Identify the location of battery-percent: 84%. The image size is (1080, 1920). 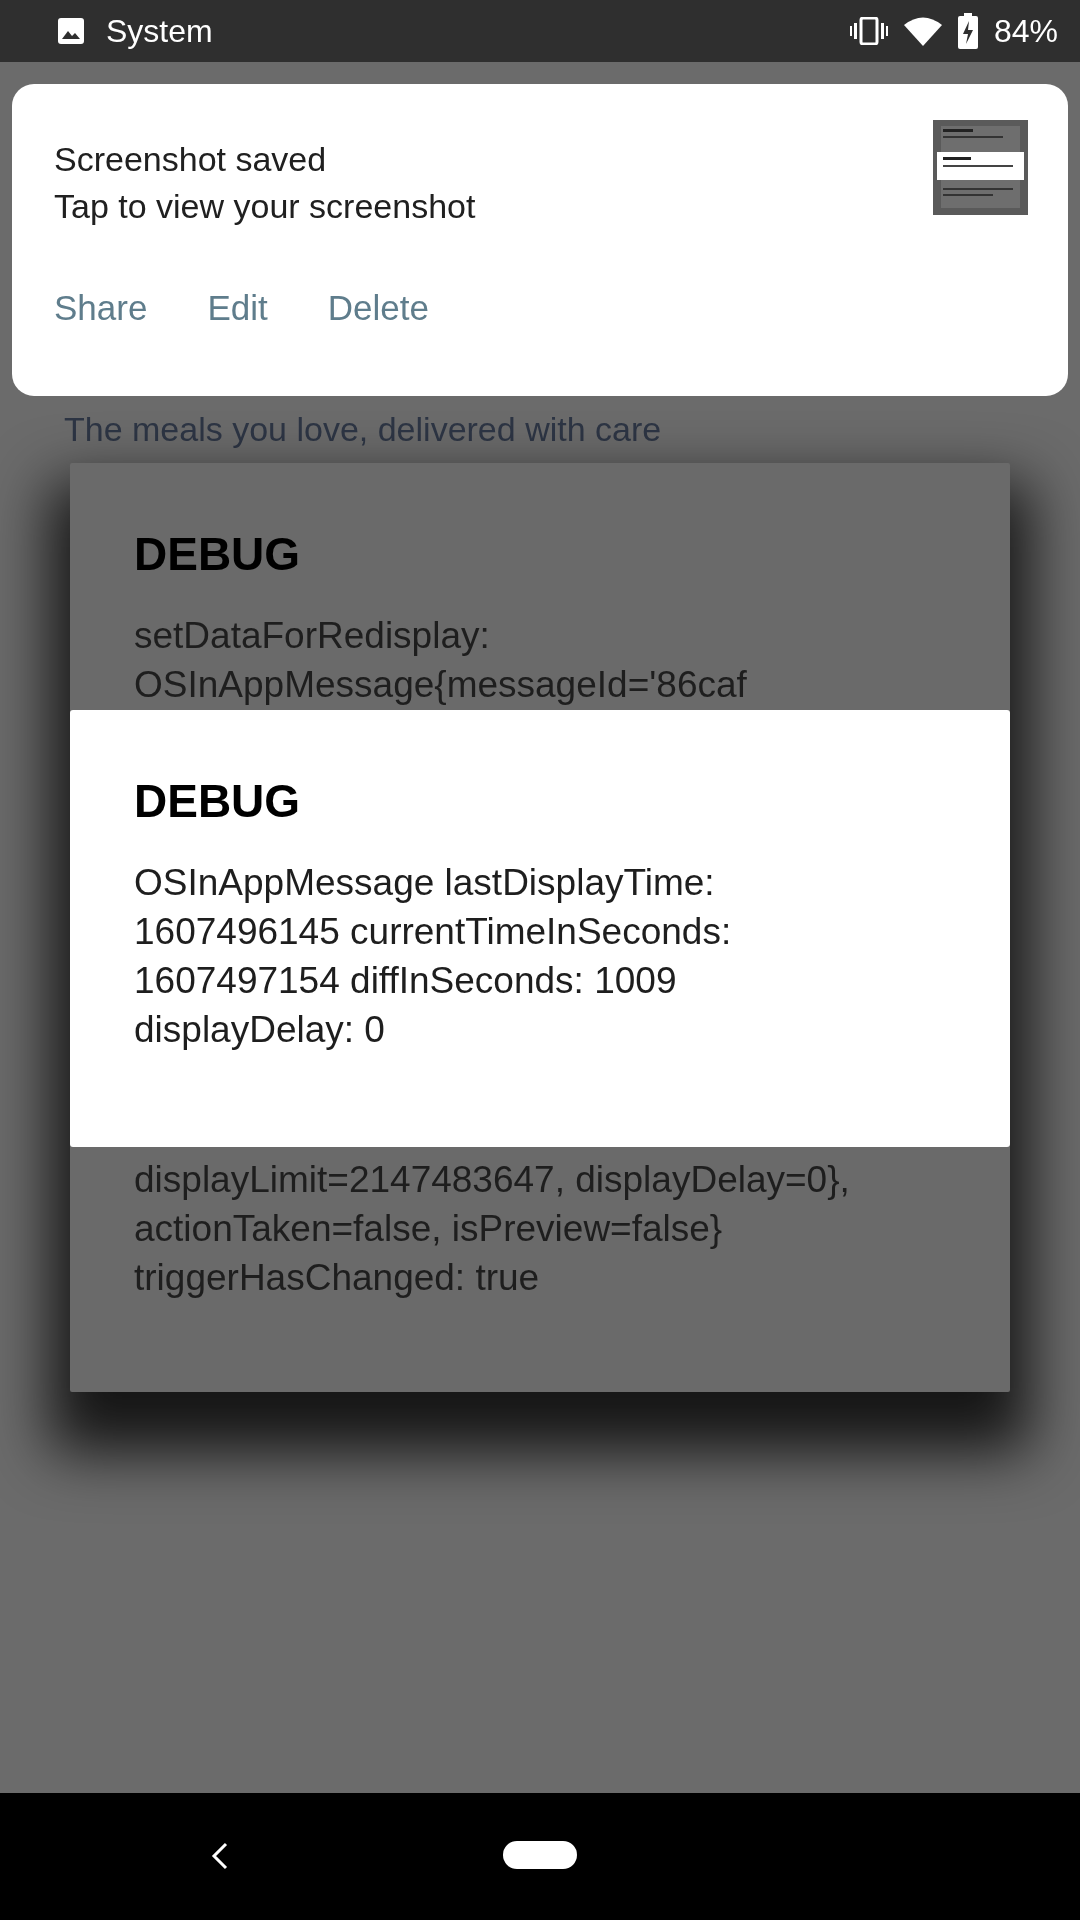
(1025, 31).